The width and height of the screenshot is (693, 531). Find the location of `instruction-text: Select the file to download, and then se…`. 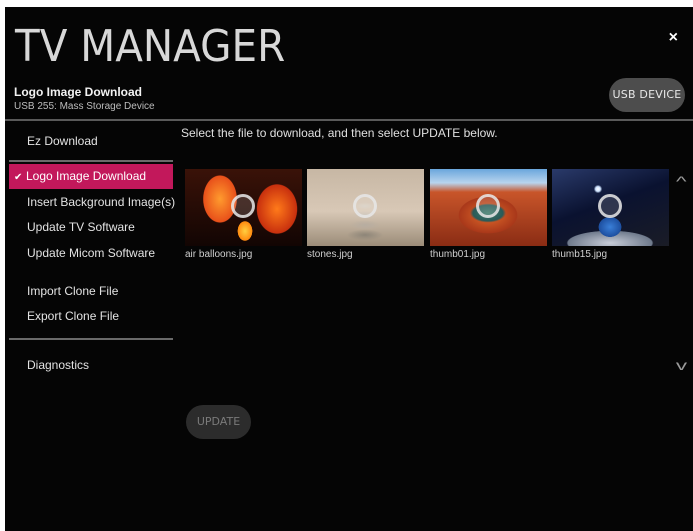

instruction-text: Select the file to download, and then se… is located at coordinates (339, 133).